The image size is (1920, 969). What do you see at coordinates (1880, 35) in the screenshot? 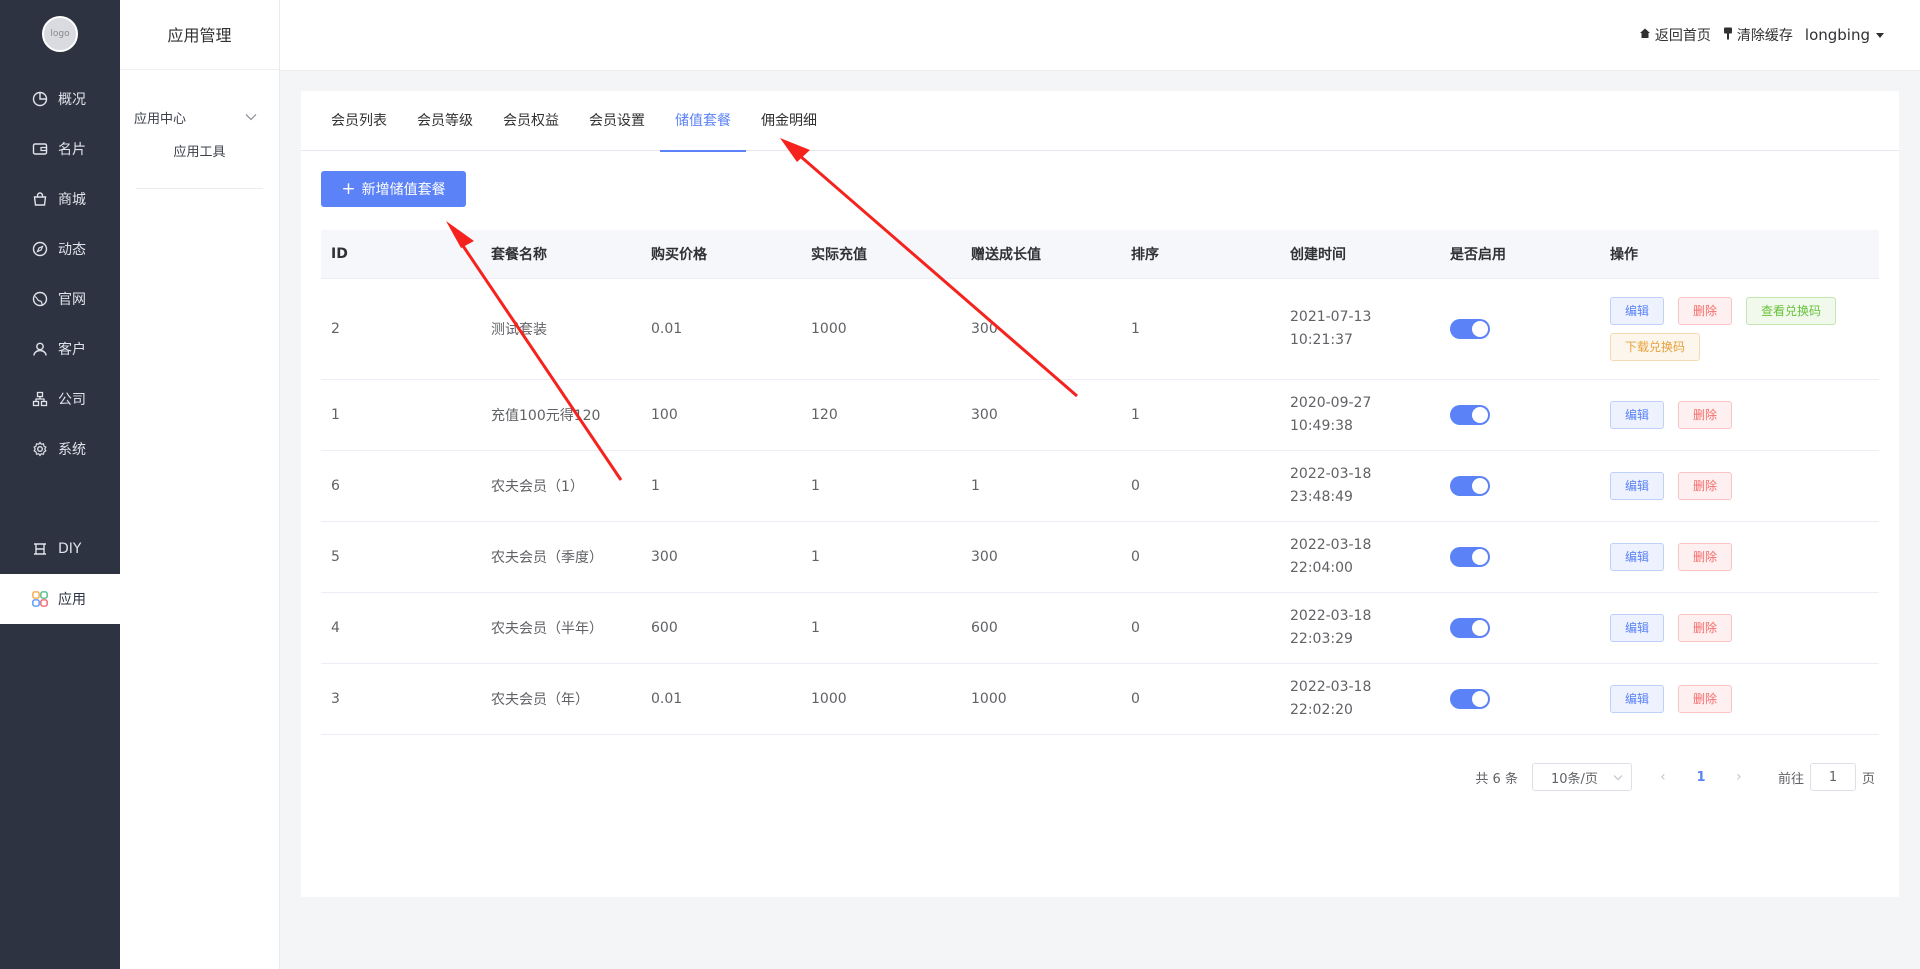
I see `caret-down-icon` at bounding box center [1880, 35].